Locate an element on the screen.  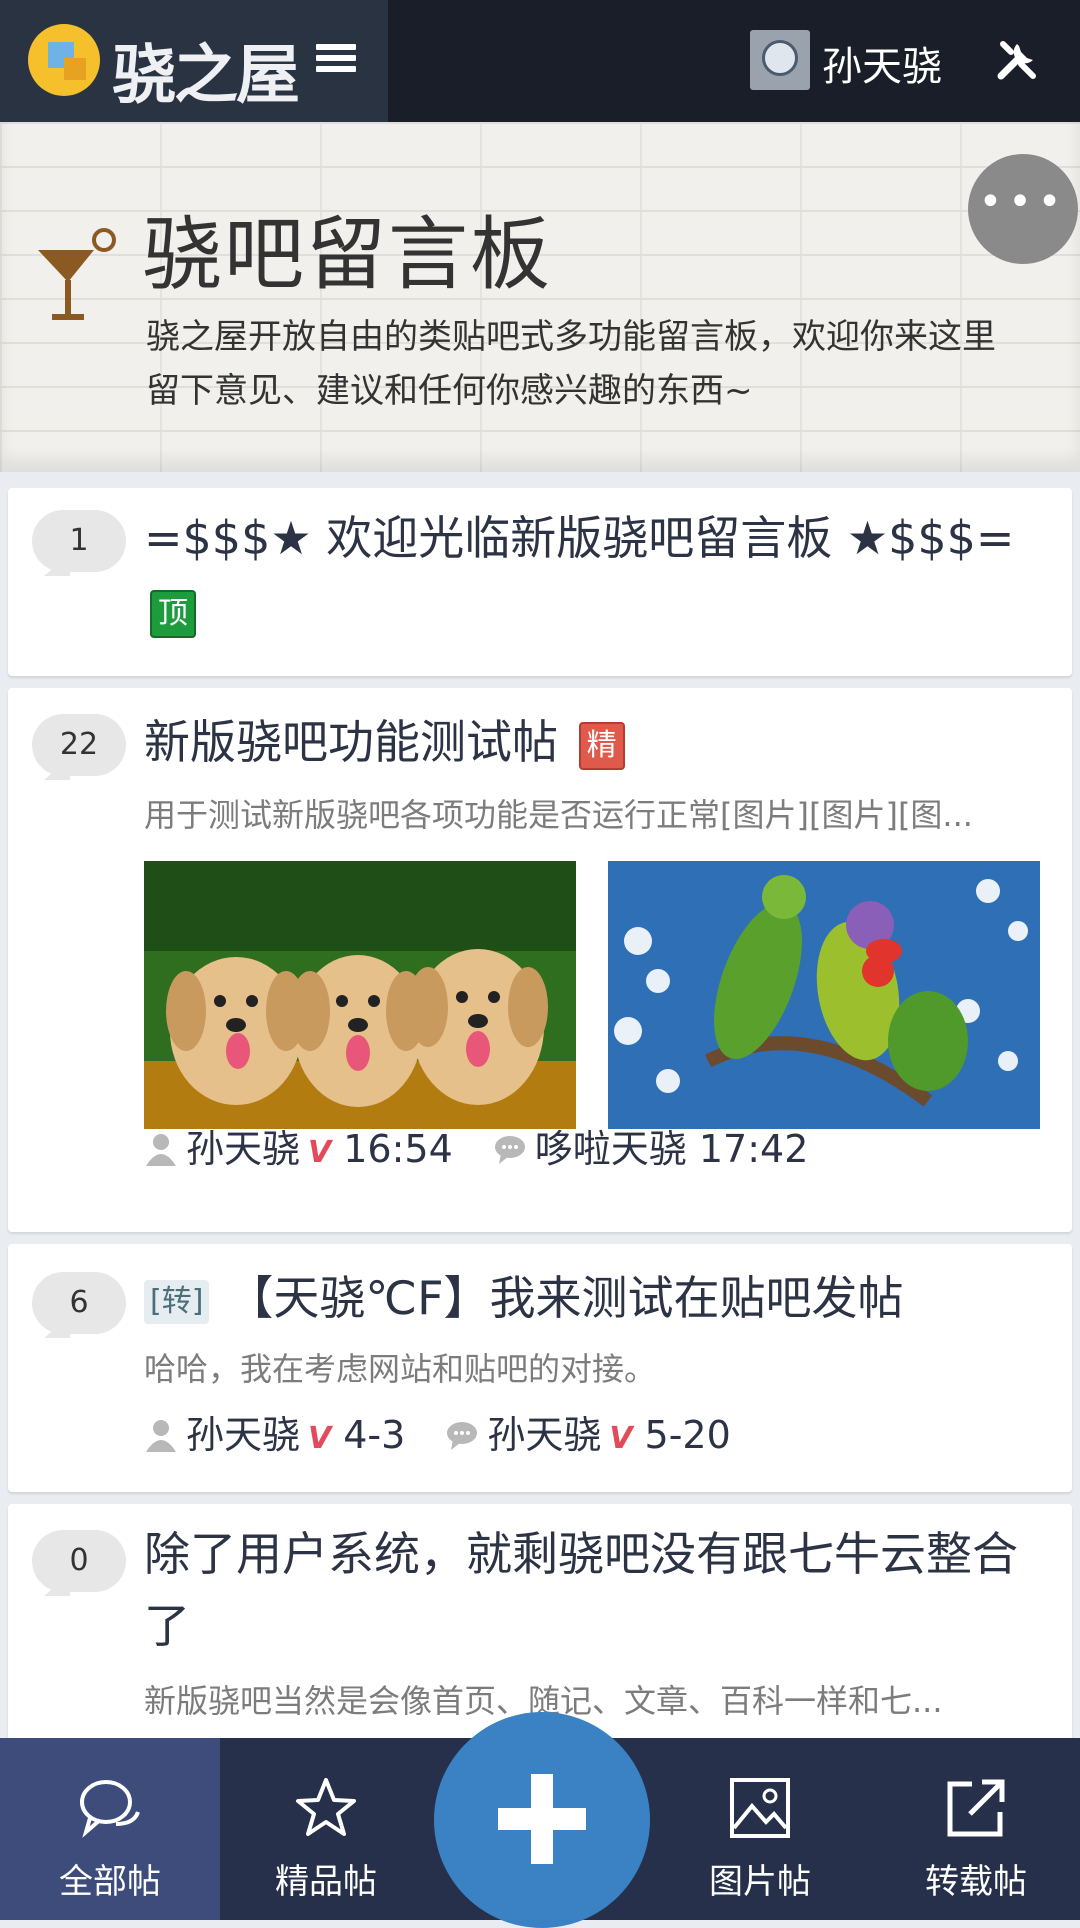
brand: 骁之屋 is located at coordinates (194, 61).